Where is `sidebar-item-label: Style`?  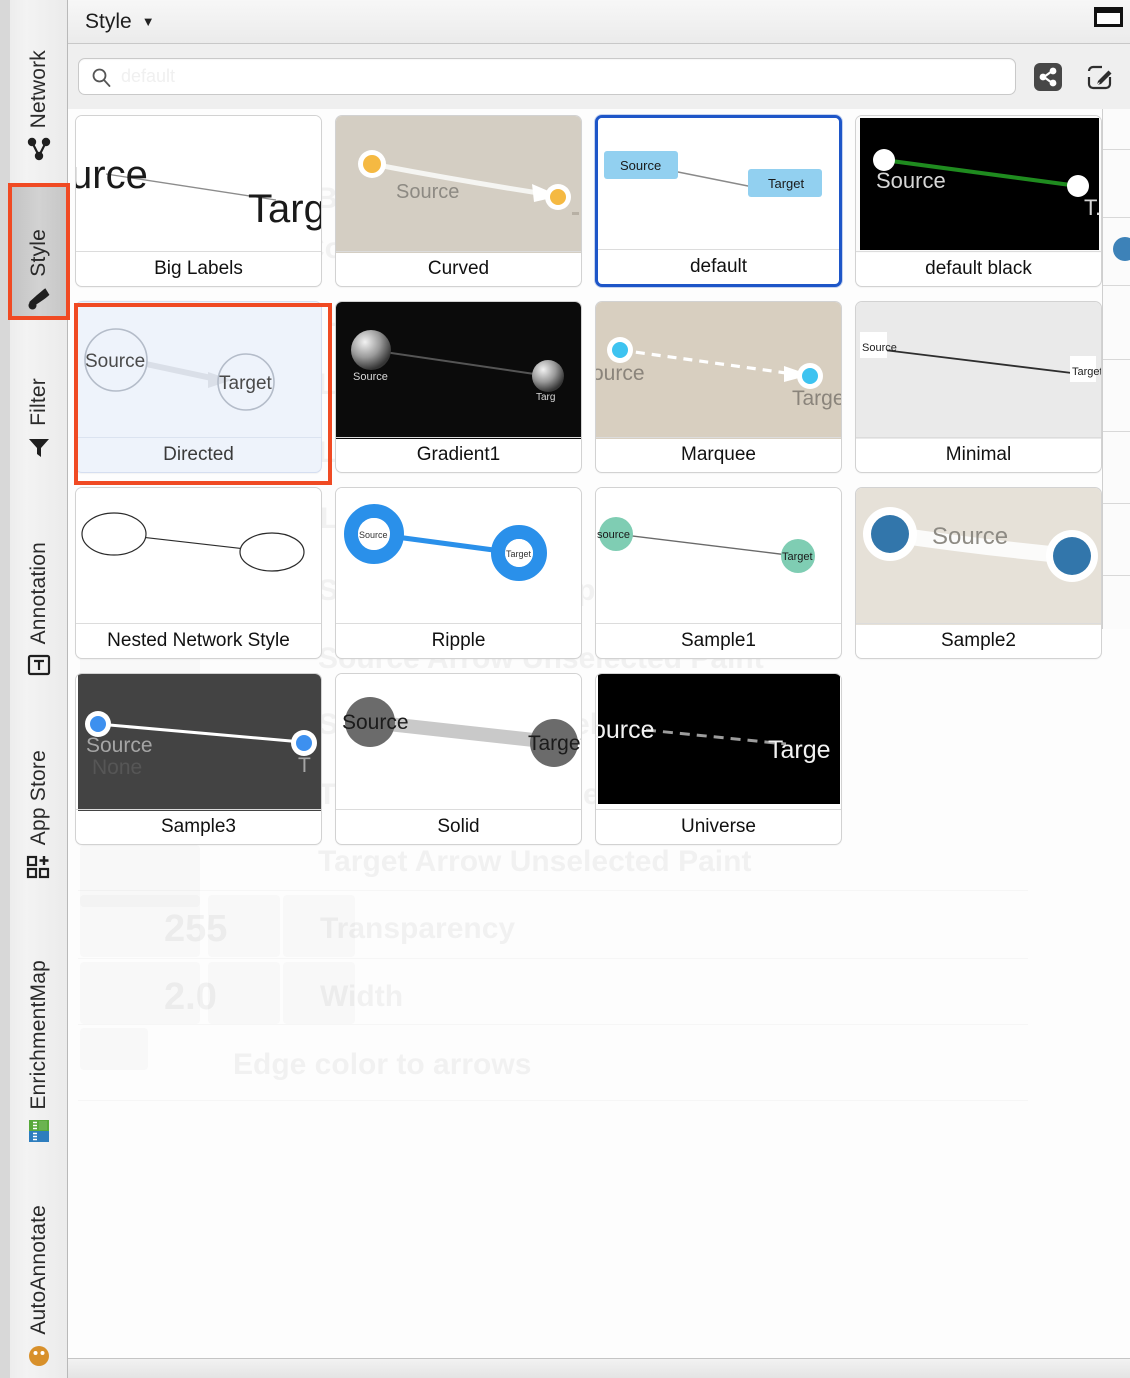 sidebar-item-label: Style is located at coordinates (38, 253).